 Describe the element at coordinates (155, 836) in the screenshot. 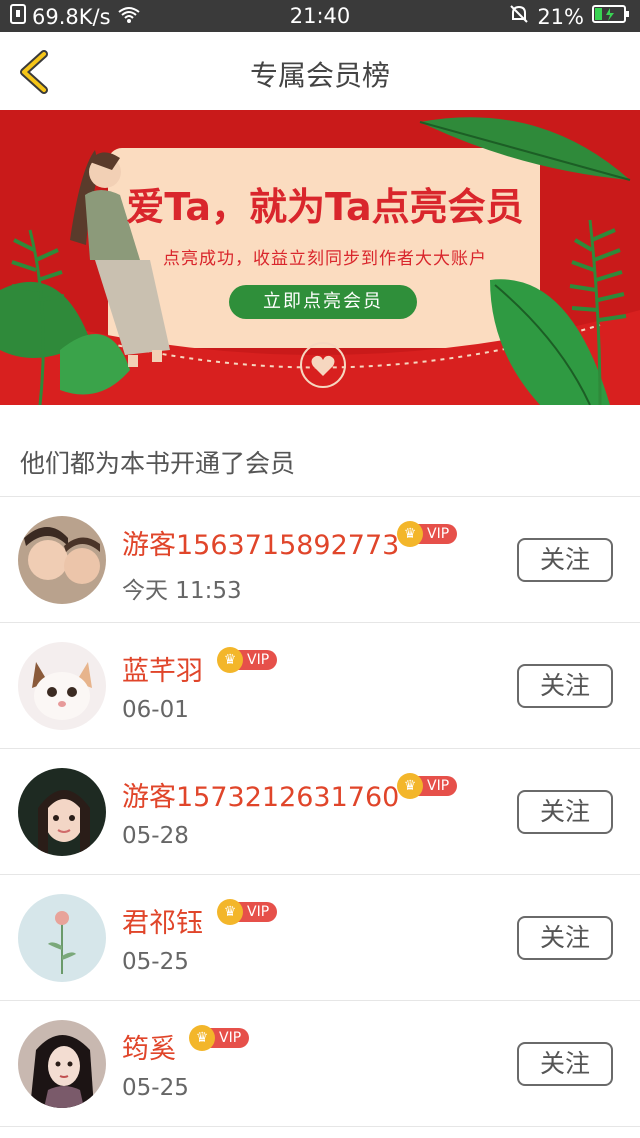

I see `member-time: 05-28` at that location.